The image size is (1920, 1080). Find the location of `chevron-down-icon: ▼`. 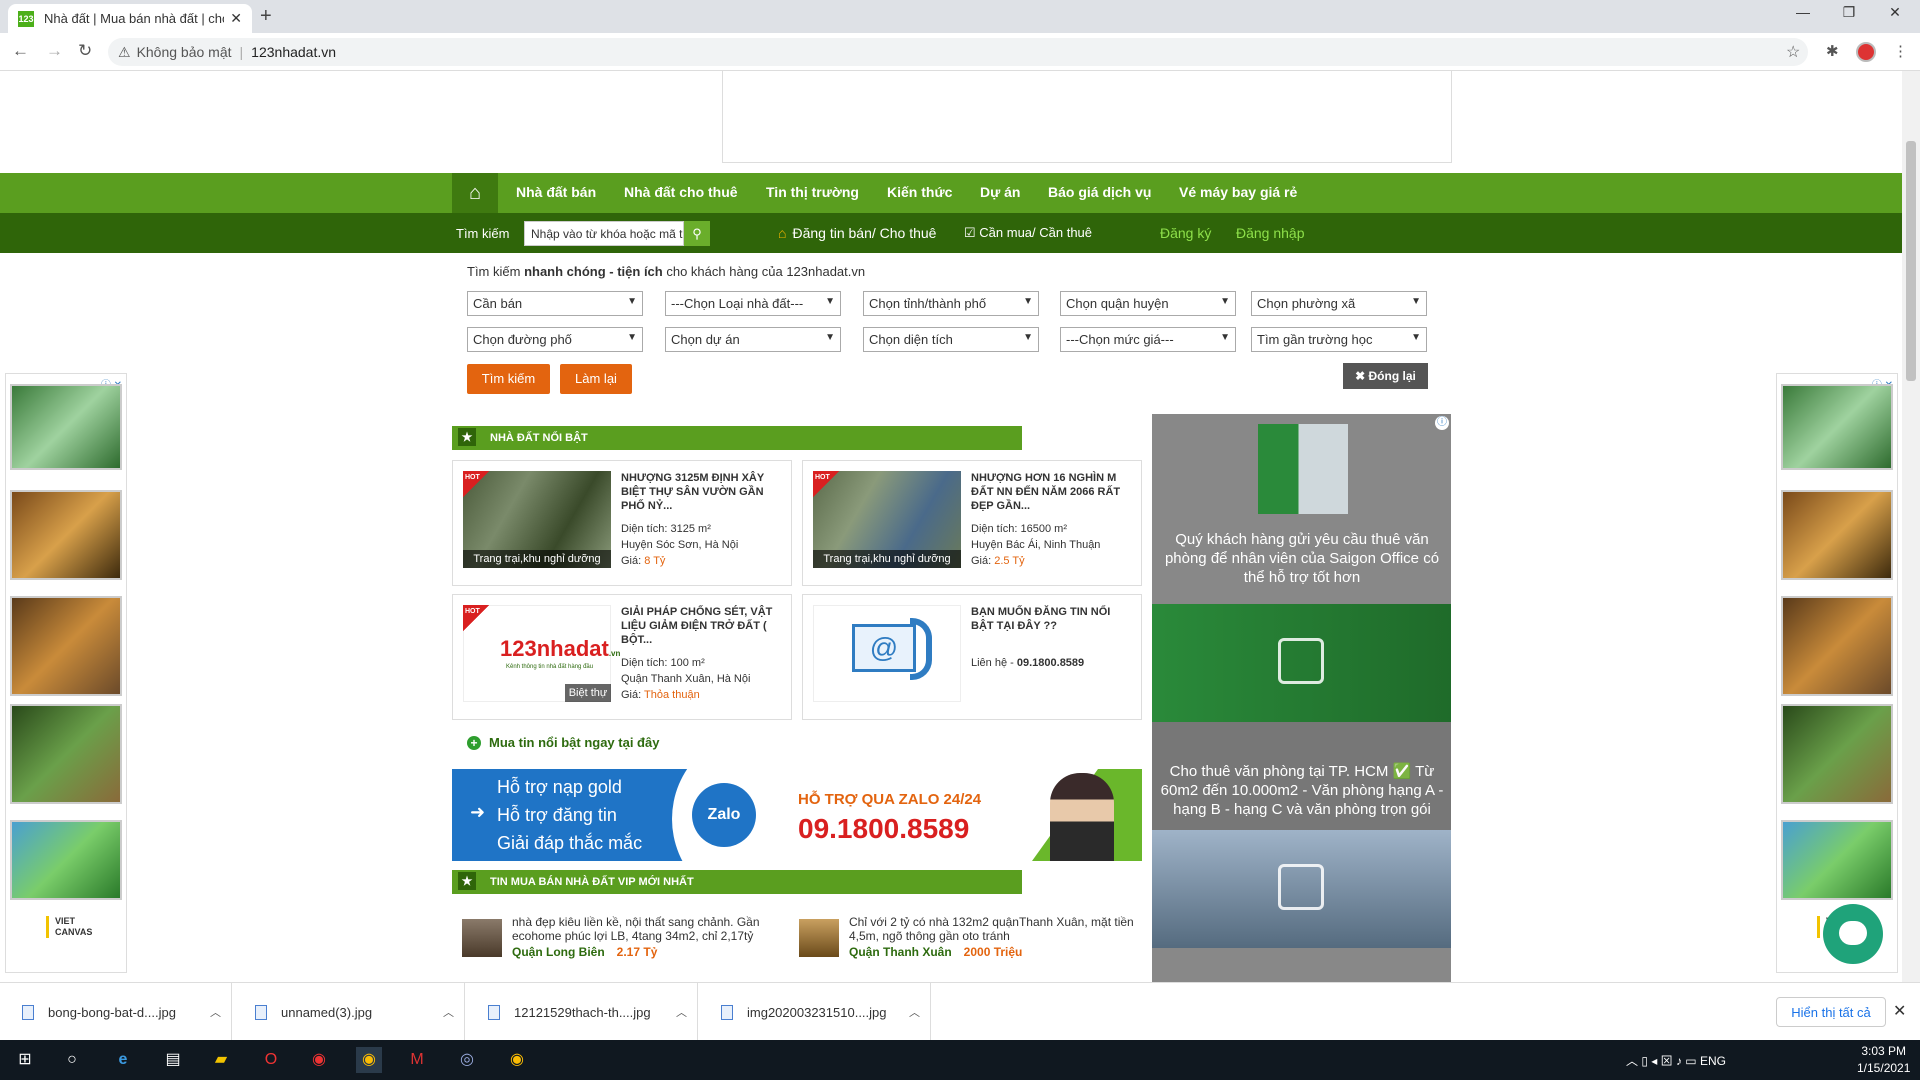

chevron-down-icon: ▼ is located at coordinates (632, 337).